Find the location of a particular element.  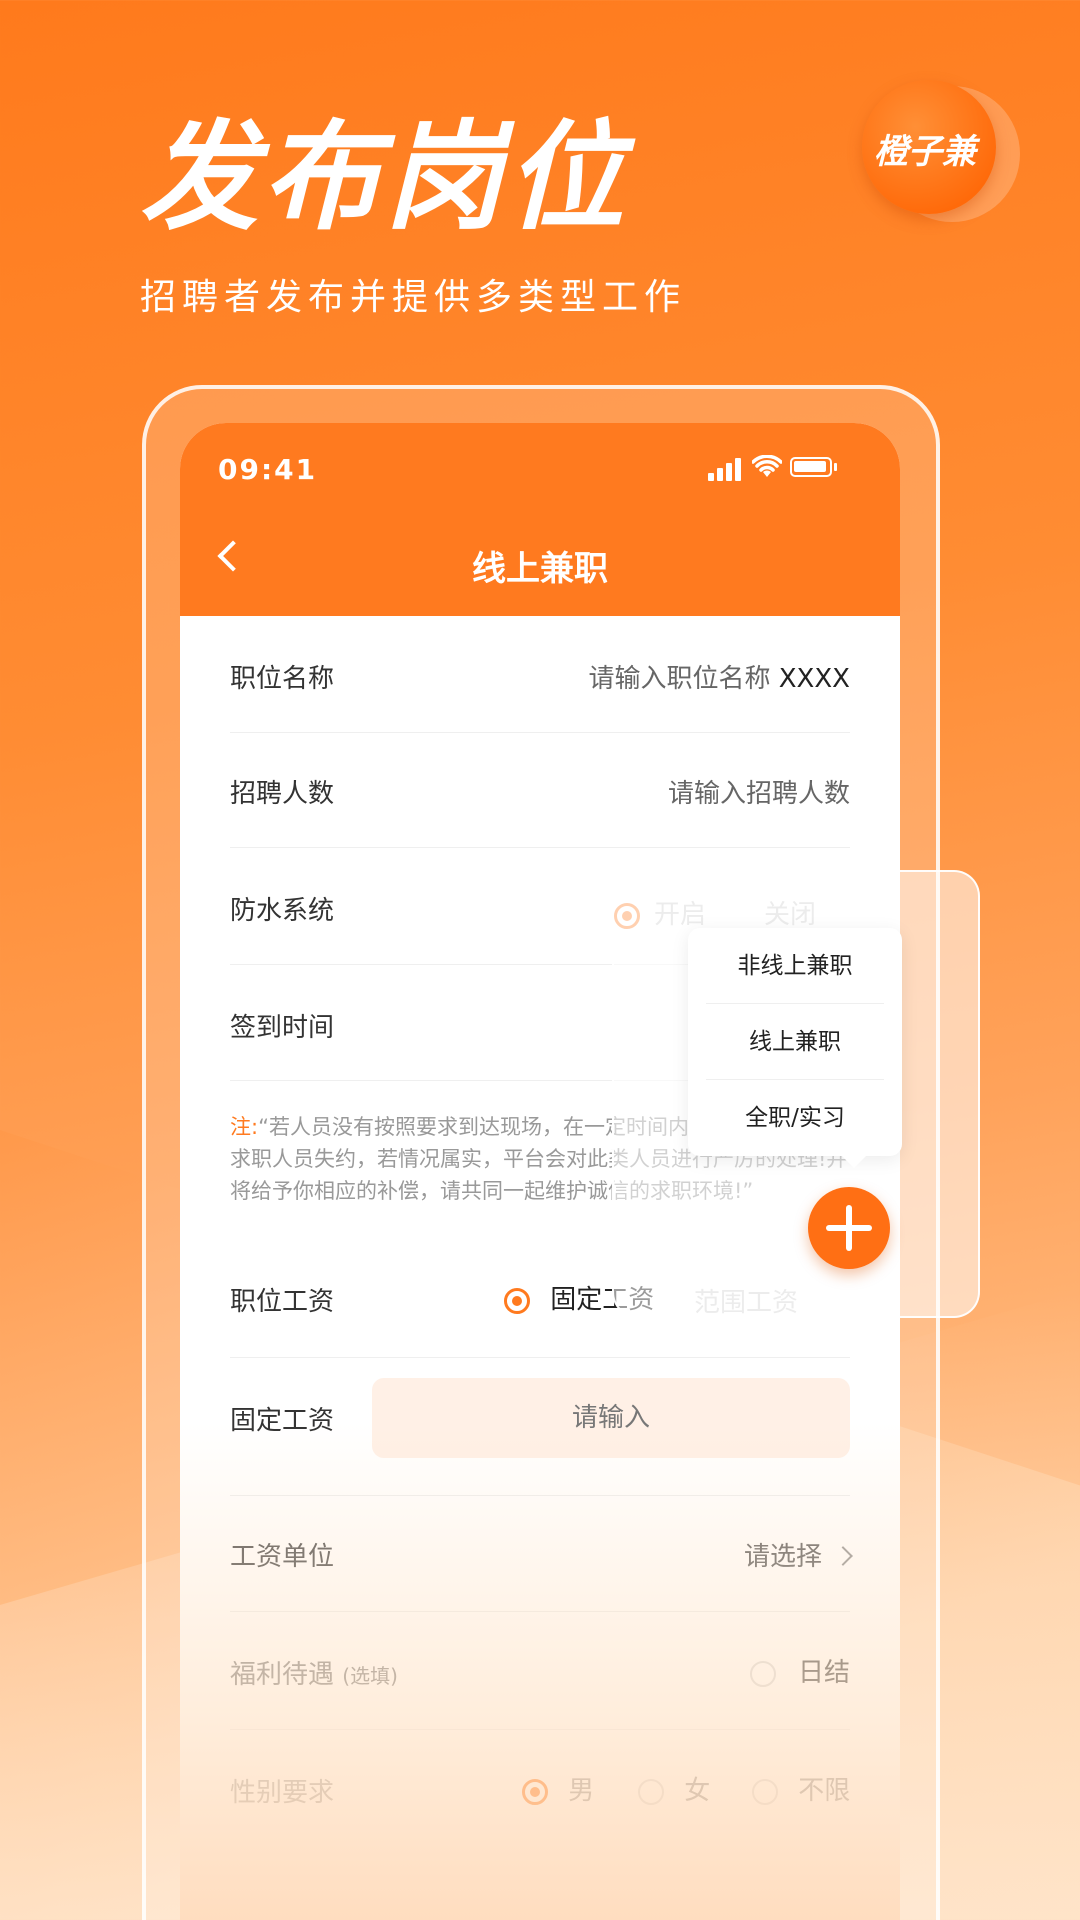

battery-icon is located at coordinates (811, 467).